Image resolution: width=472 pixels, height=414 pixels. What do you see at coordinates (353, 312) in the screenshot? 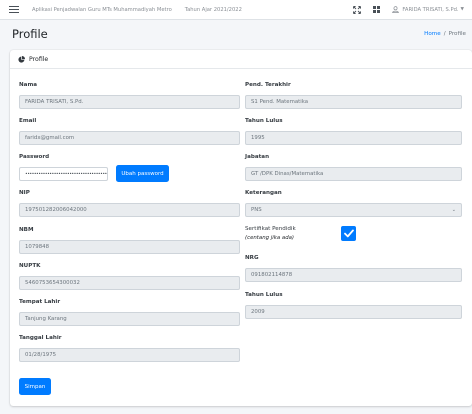
I see `tahun-lulus-sertifikat-field: 2009` at bounding box center [353, 312].